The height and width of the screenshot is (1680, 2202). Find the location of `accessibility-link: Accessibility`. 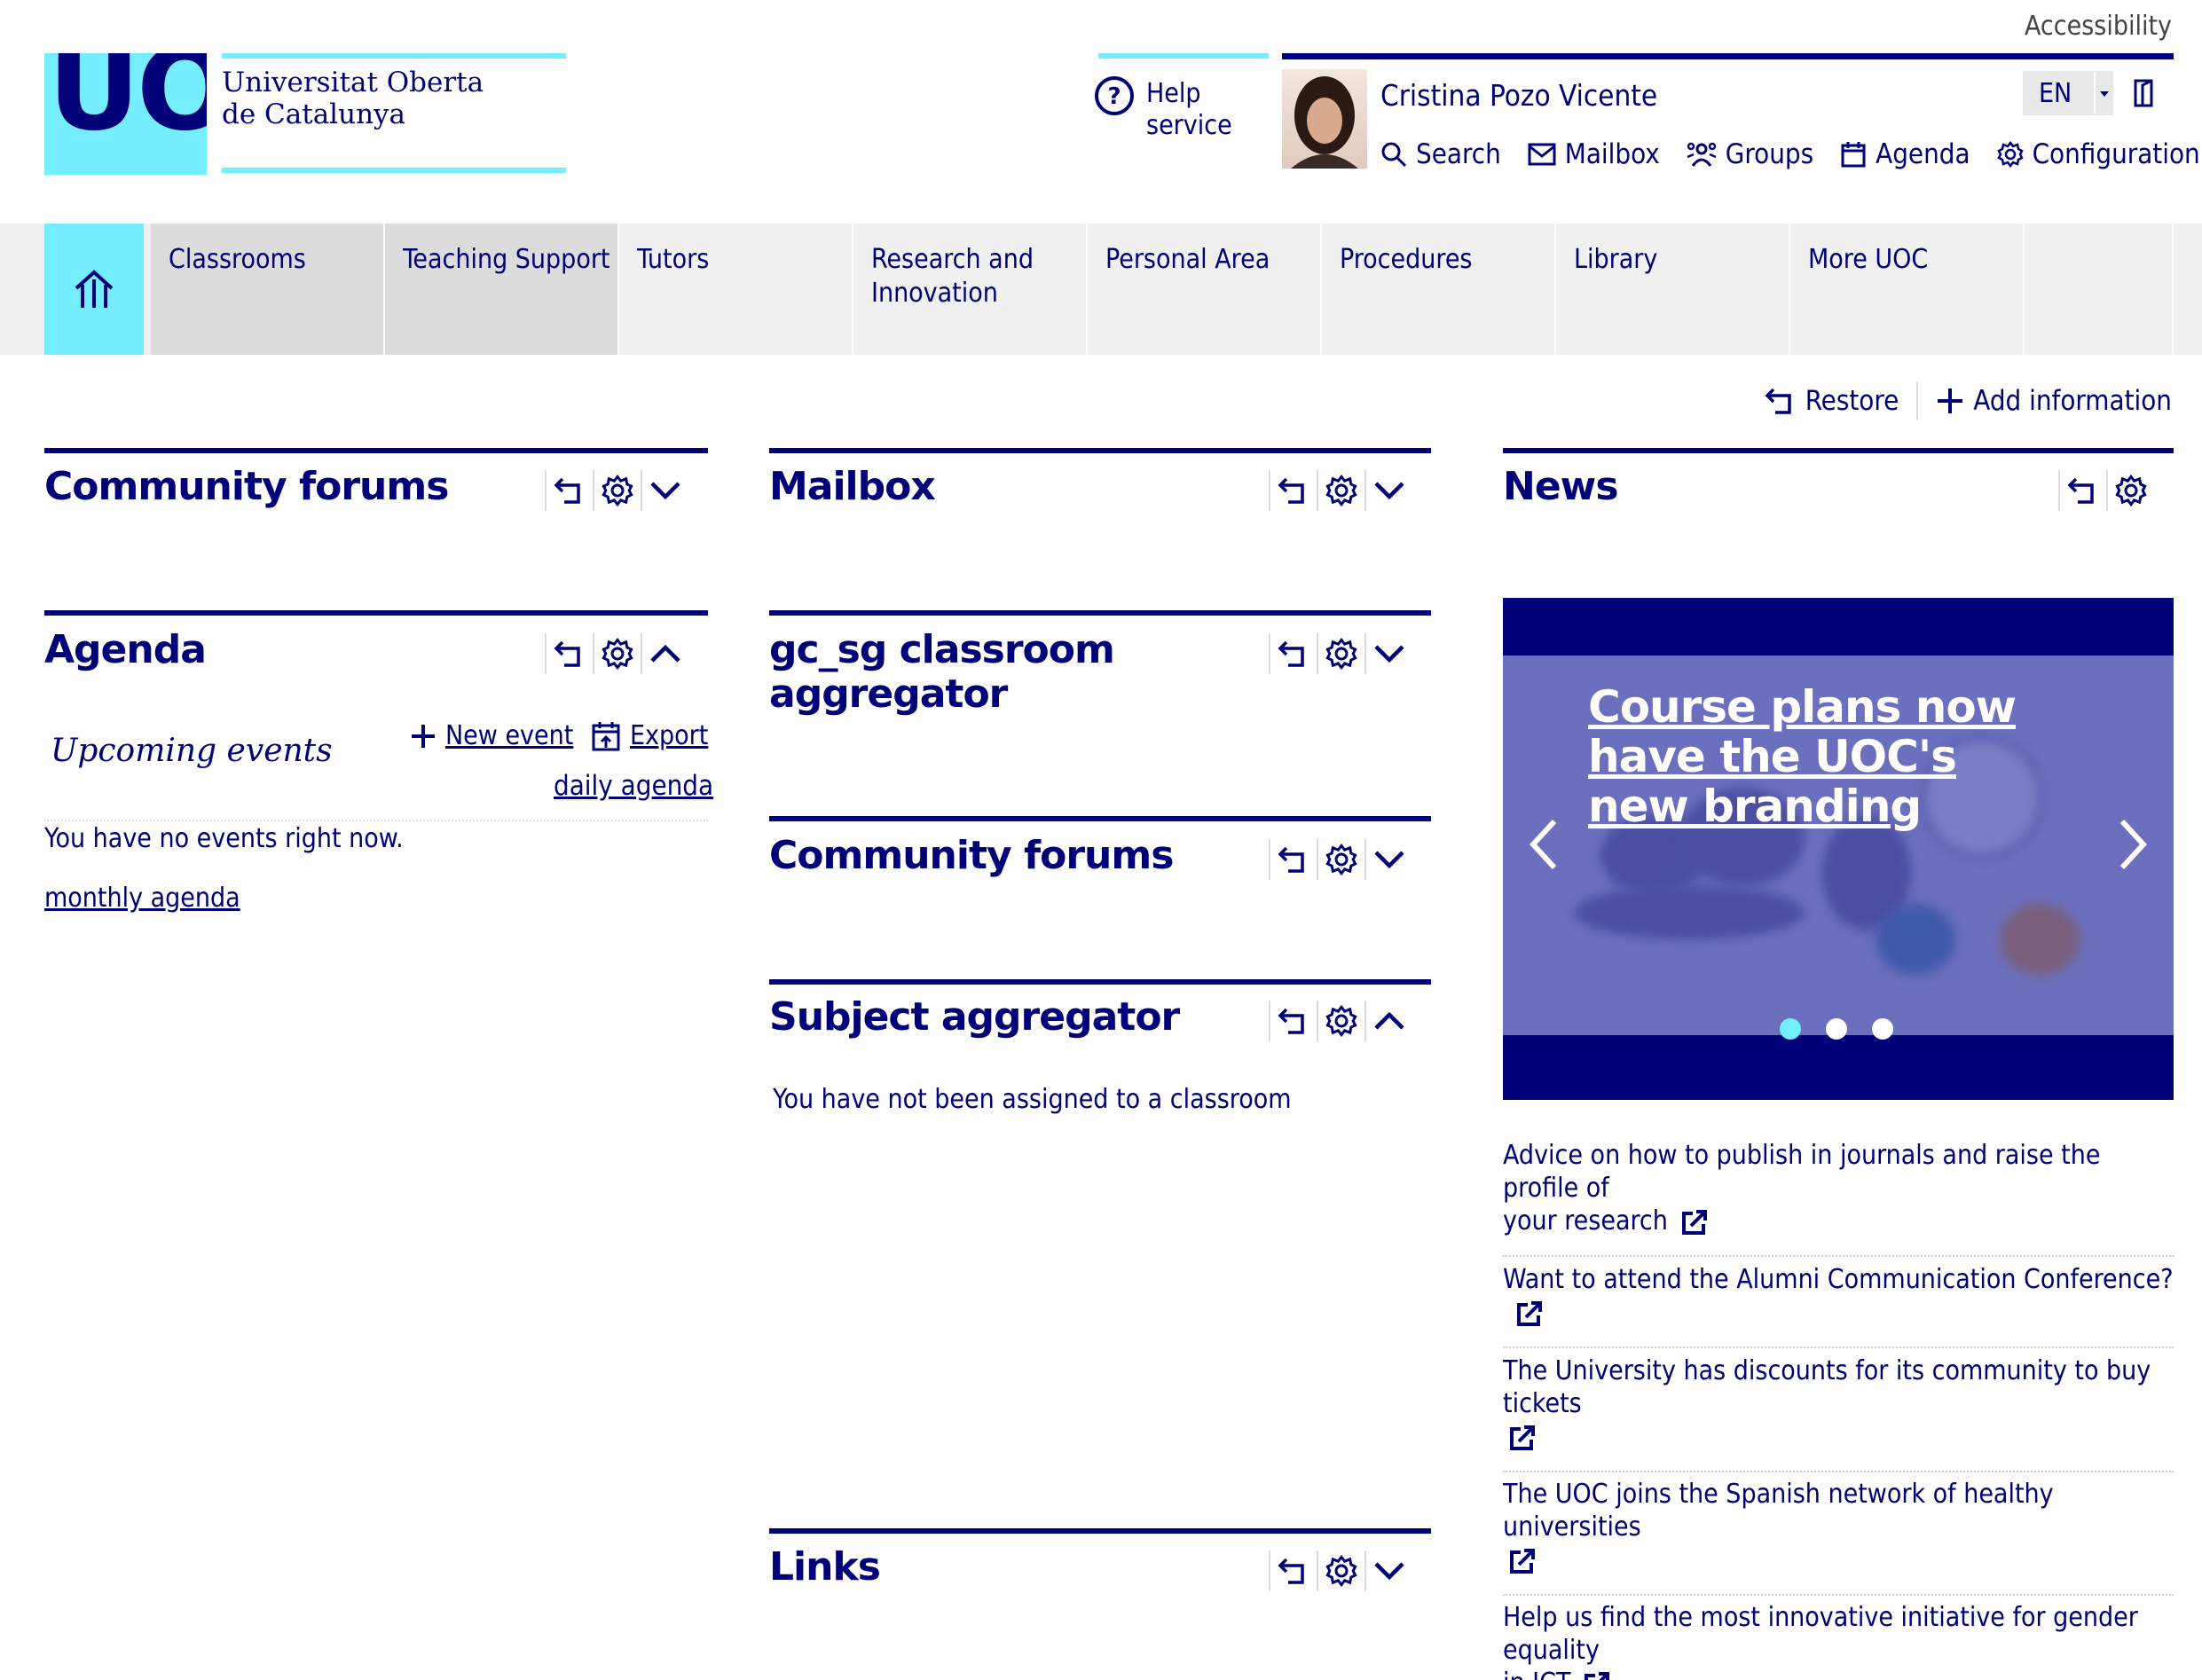

accessibility-link: Accessibility is located at coordinates (2099, 26).